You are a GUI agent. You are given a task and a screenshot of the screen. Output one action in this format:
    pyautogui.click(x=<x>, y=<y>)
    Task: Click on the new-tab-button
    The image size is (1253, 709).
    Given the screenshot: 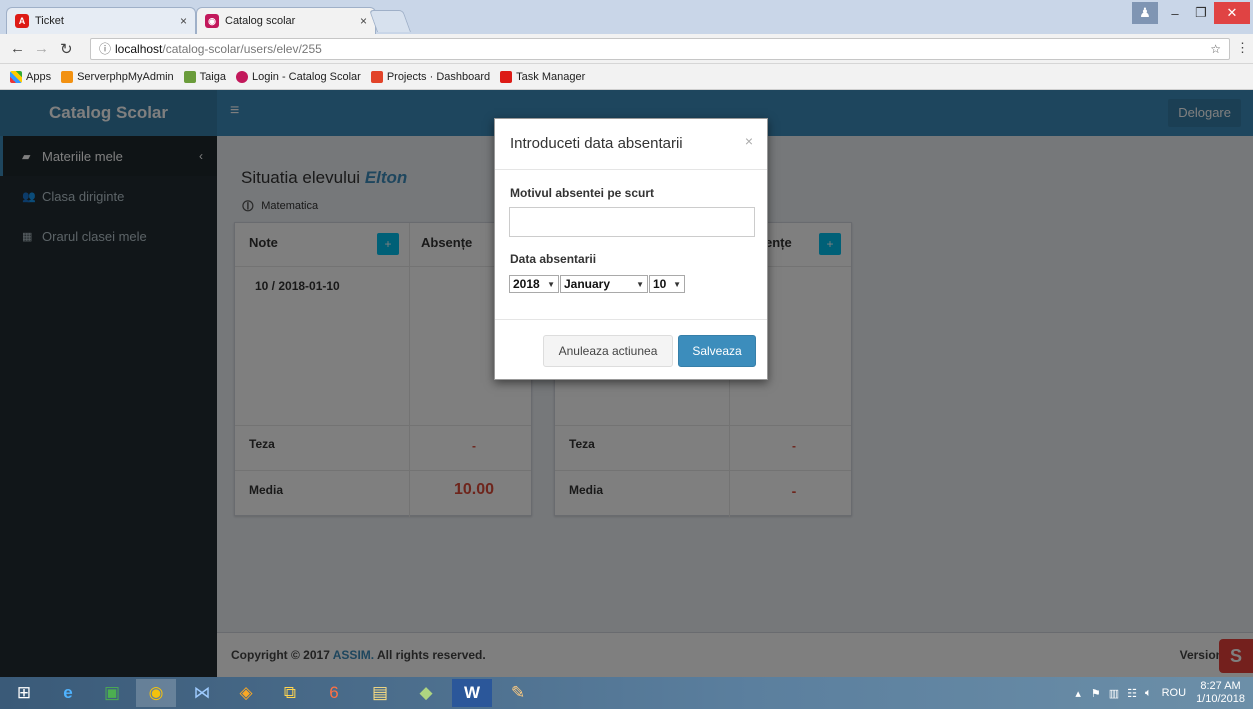 What is the action you would take?
    pyautogui.click(x=390, y=21)
    